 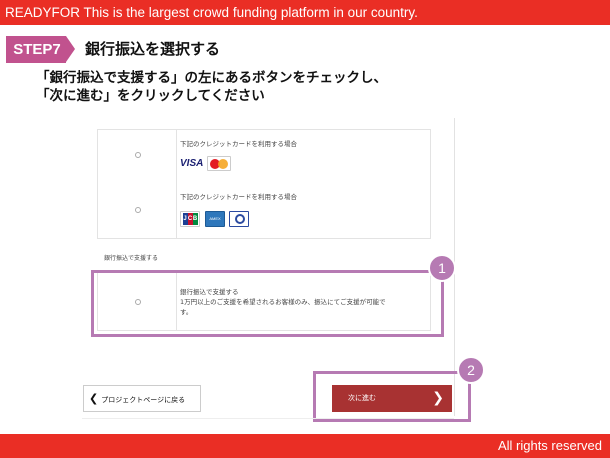 I want to click on mastercard-logo-icon, so click(x=219, y=163).